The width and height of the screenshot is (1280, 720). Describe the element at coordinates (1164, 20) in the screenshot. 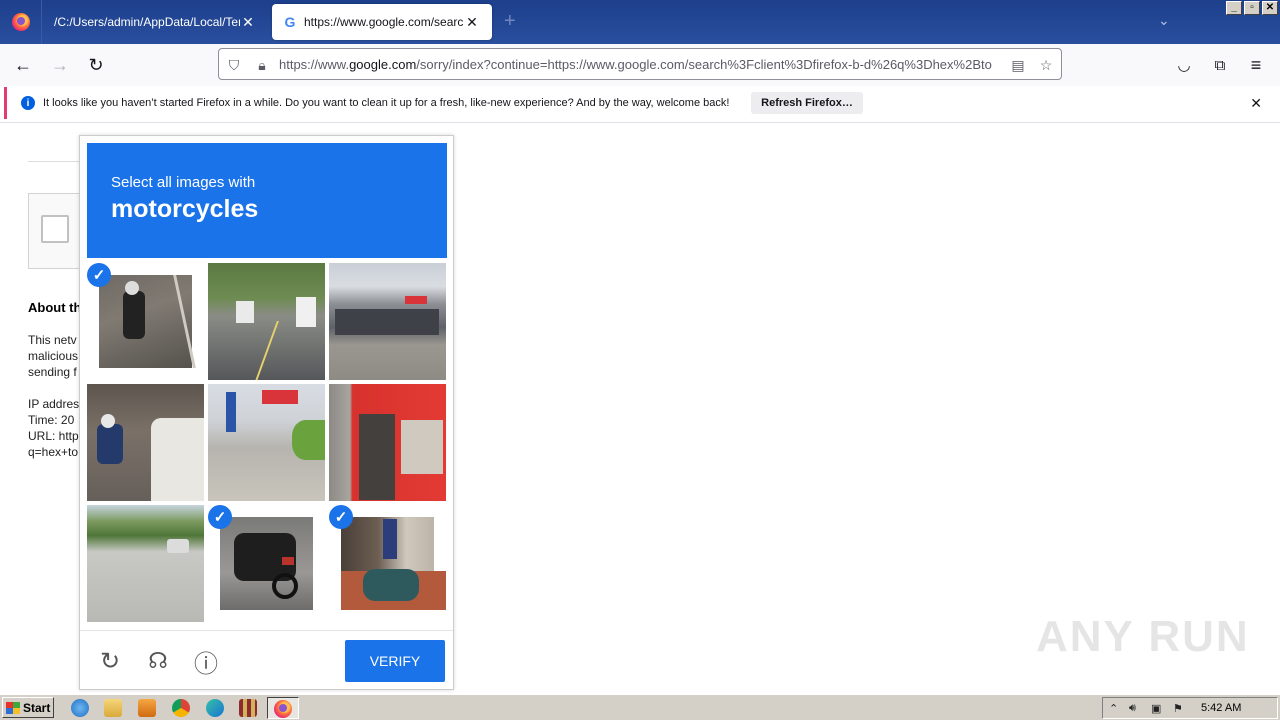

I see `list-all-tabs-chevron-icon: ⌄` at that location.